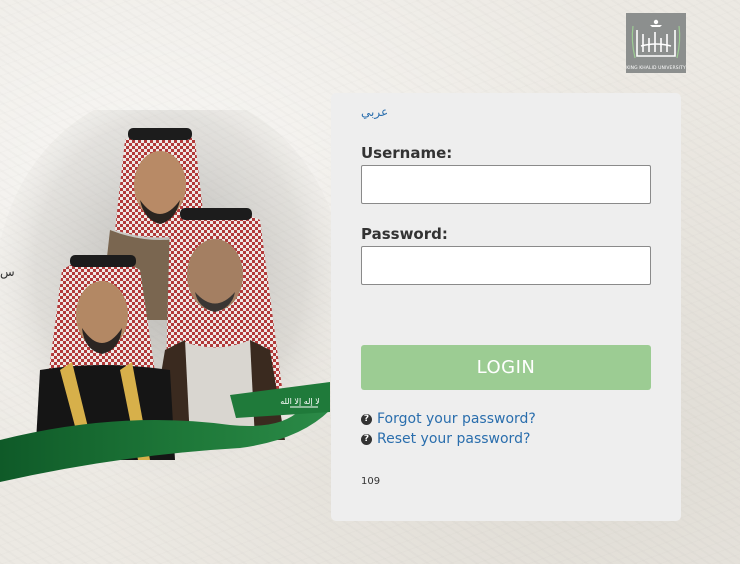 The height and width of the screenshot is (564, 740). I want to click on language-switch-link: عربي, so click(374, 112).